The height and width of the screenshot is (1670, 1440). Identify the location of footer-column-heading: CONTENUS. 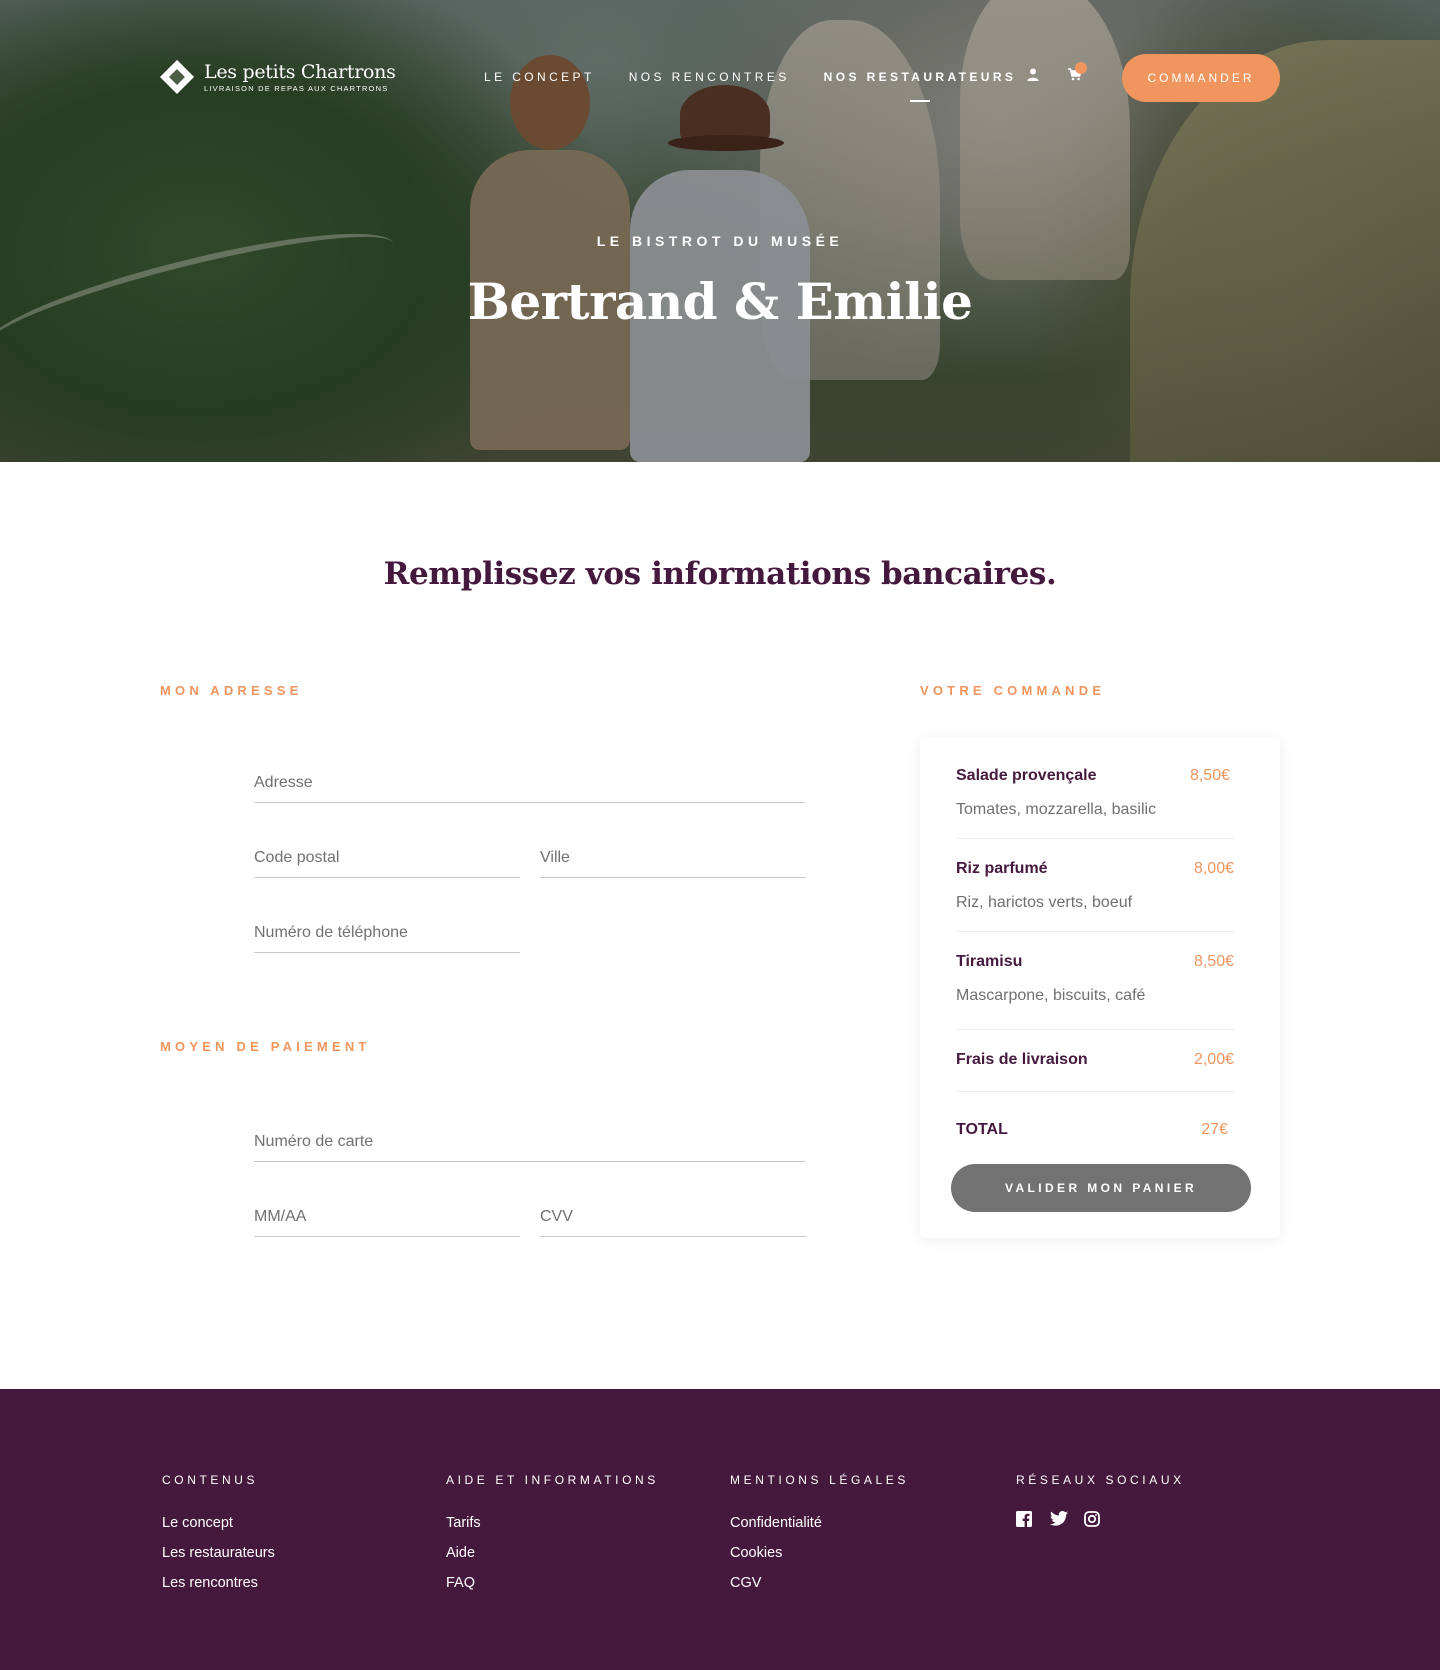
(210, 1480).